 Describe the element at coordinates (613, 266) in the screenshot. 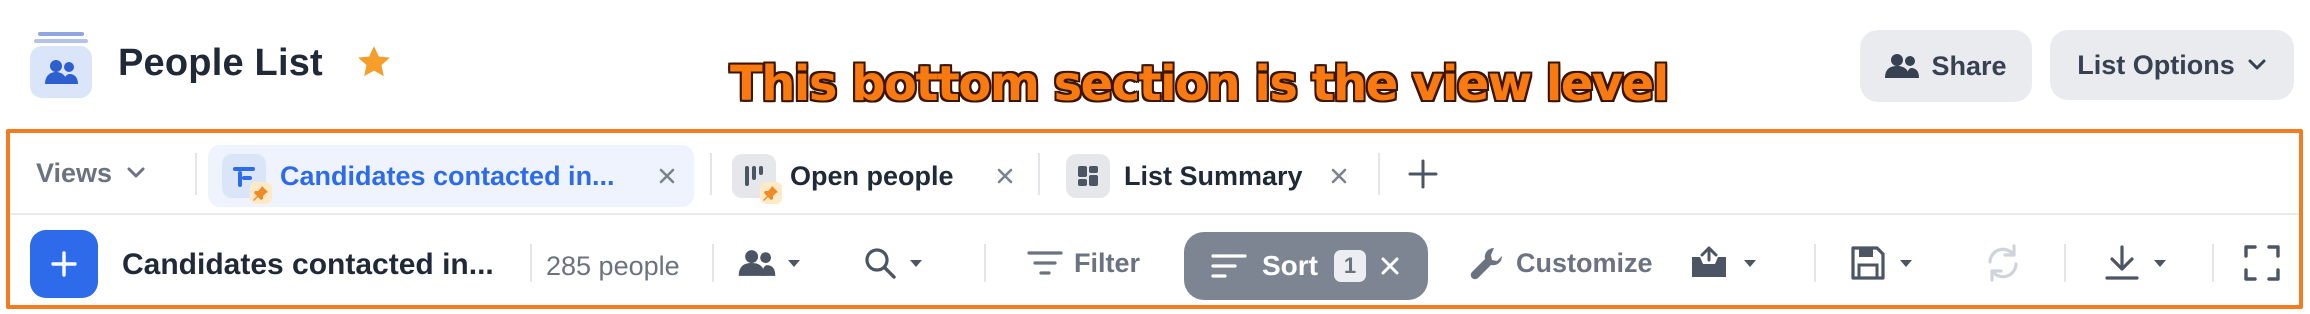

I see `record-count: 285 people` at that location.